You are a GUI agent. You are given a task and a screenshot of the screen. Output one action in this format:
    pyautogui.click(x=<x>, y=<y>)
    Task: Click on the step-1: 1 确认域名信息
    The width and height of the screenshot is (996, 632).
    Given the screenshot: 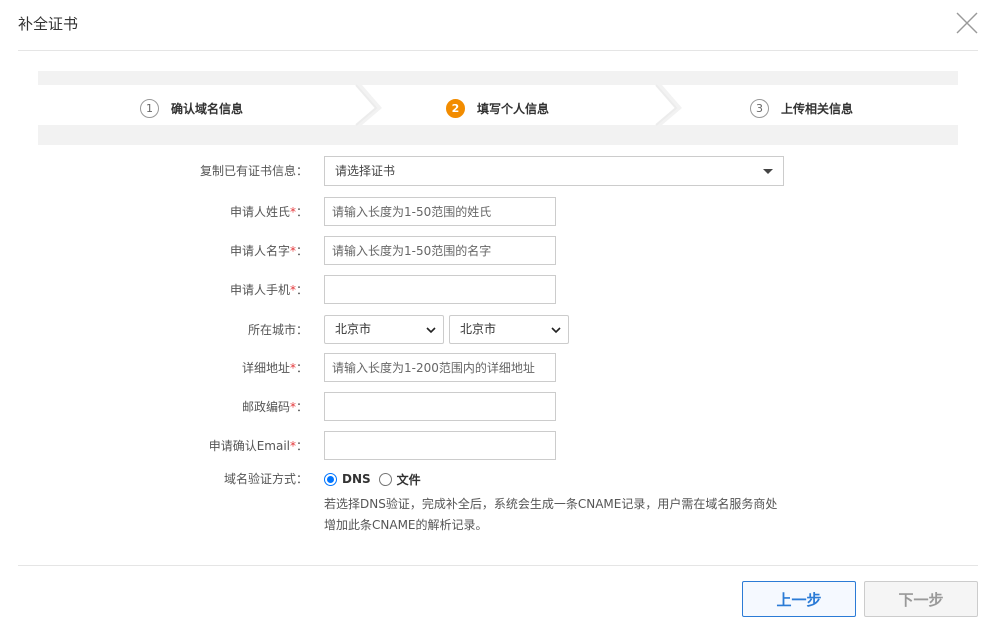 What is the action you would take?
    pyautogui.click(x=191, y=108)
    